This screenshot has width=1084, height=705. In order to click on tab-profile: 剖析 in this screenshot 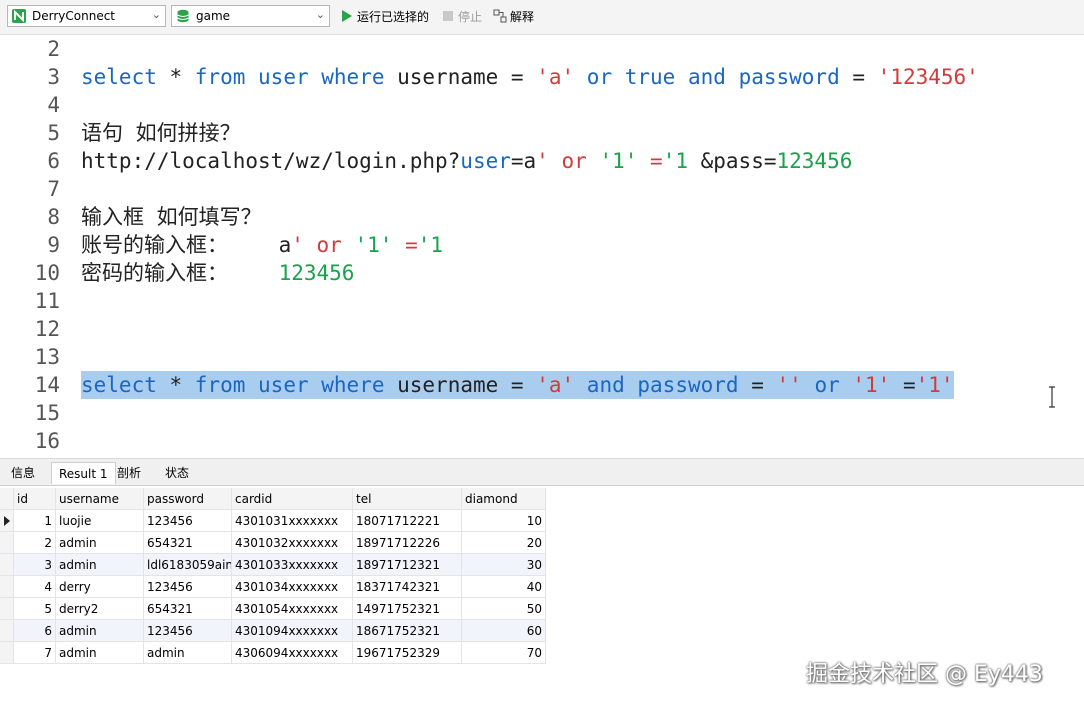, I will do `click(129, 473)`.